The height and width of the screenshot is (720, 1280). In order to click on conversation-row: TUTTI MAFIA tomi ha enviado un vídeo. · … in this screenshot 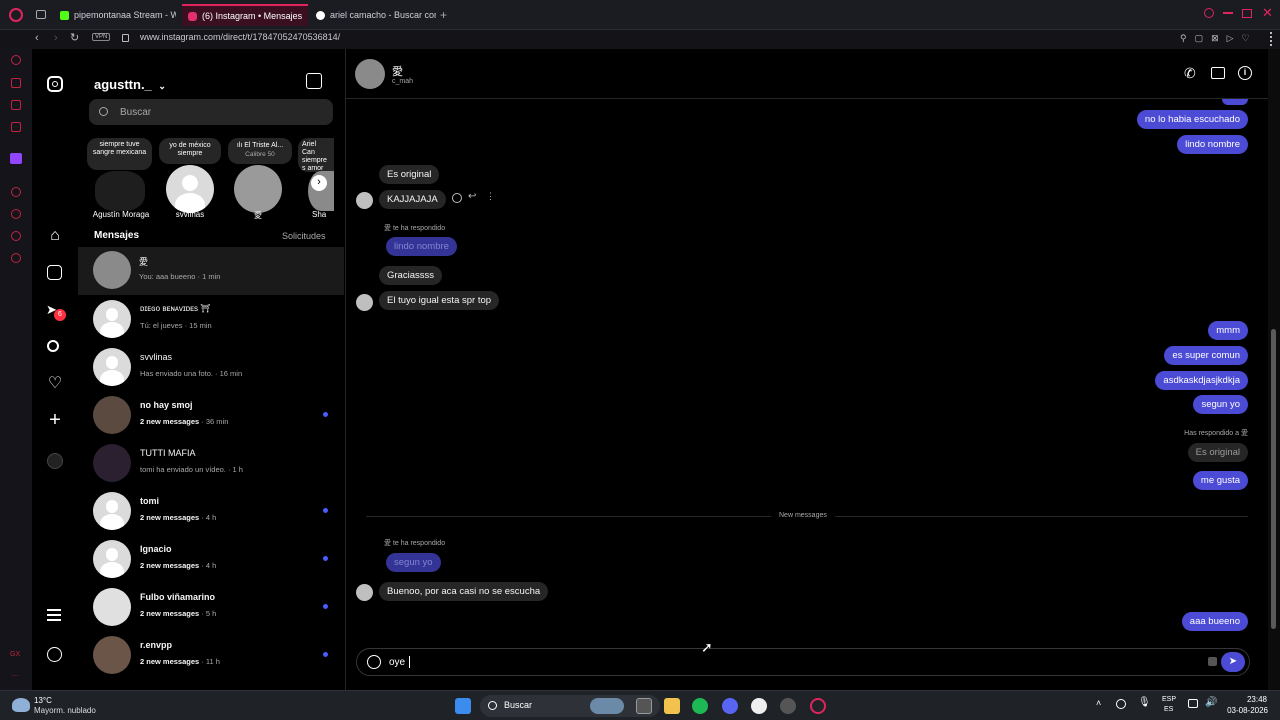, I will do `click(218, 463)`.